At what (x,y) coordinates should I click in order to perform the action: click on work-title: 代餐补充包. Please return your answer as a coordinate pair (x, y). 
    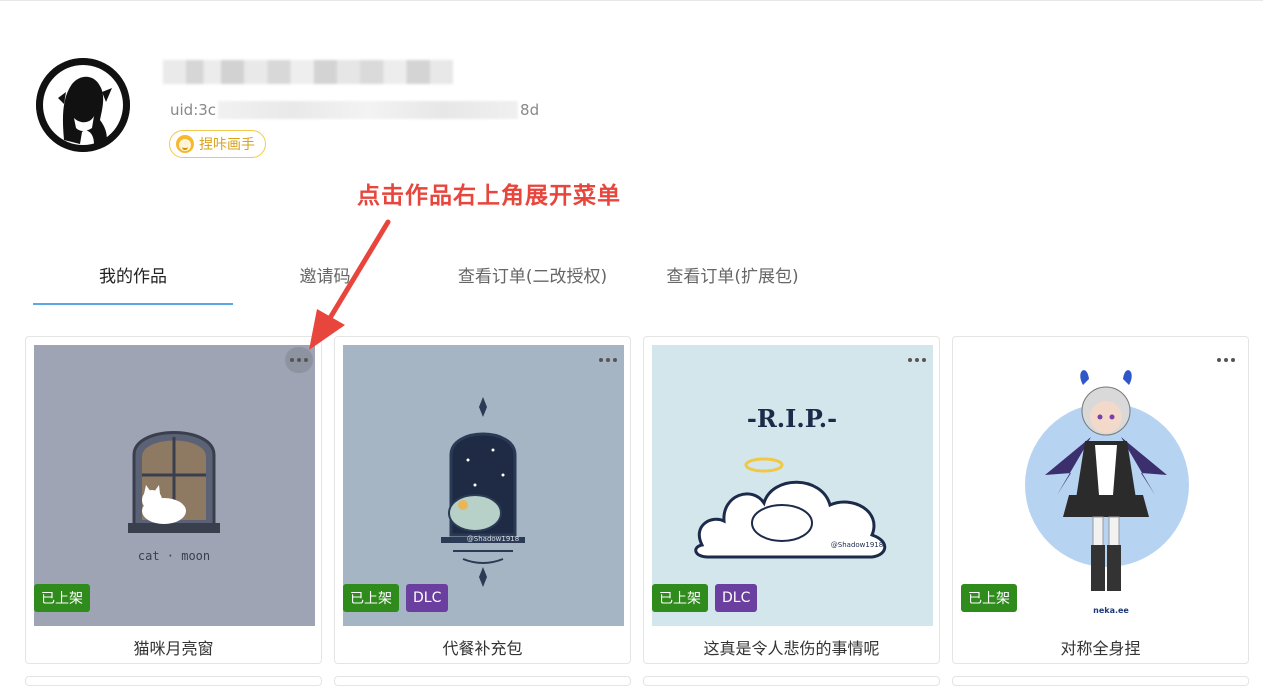
    Looking at the image, I should click on (482, 647).